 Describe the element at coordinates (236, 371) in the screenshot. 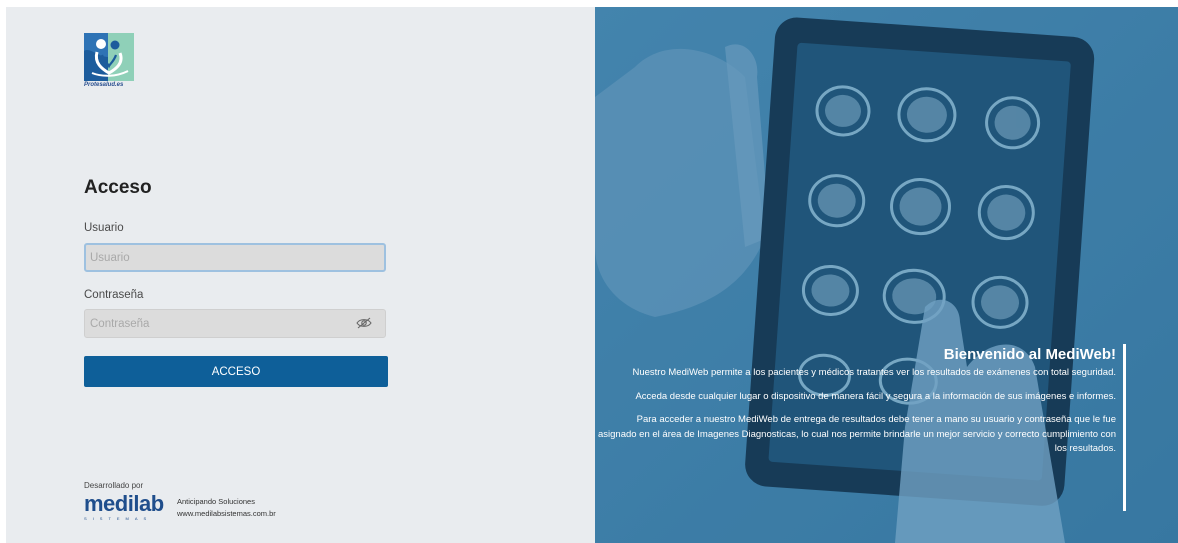

I see `login-button: ACCESO` at that location.